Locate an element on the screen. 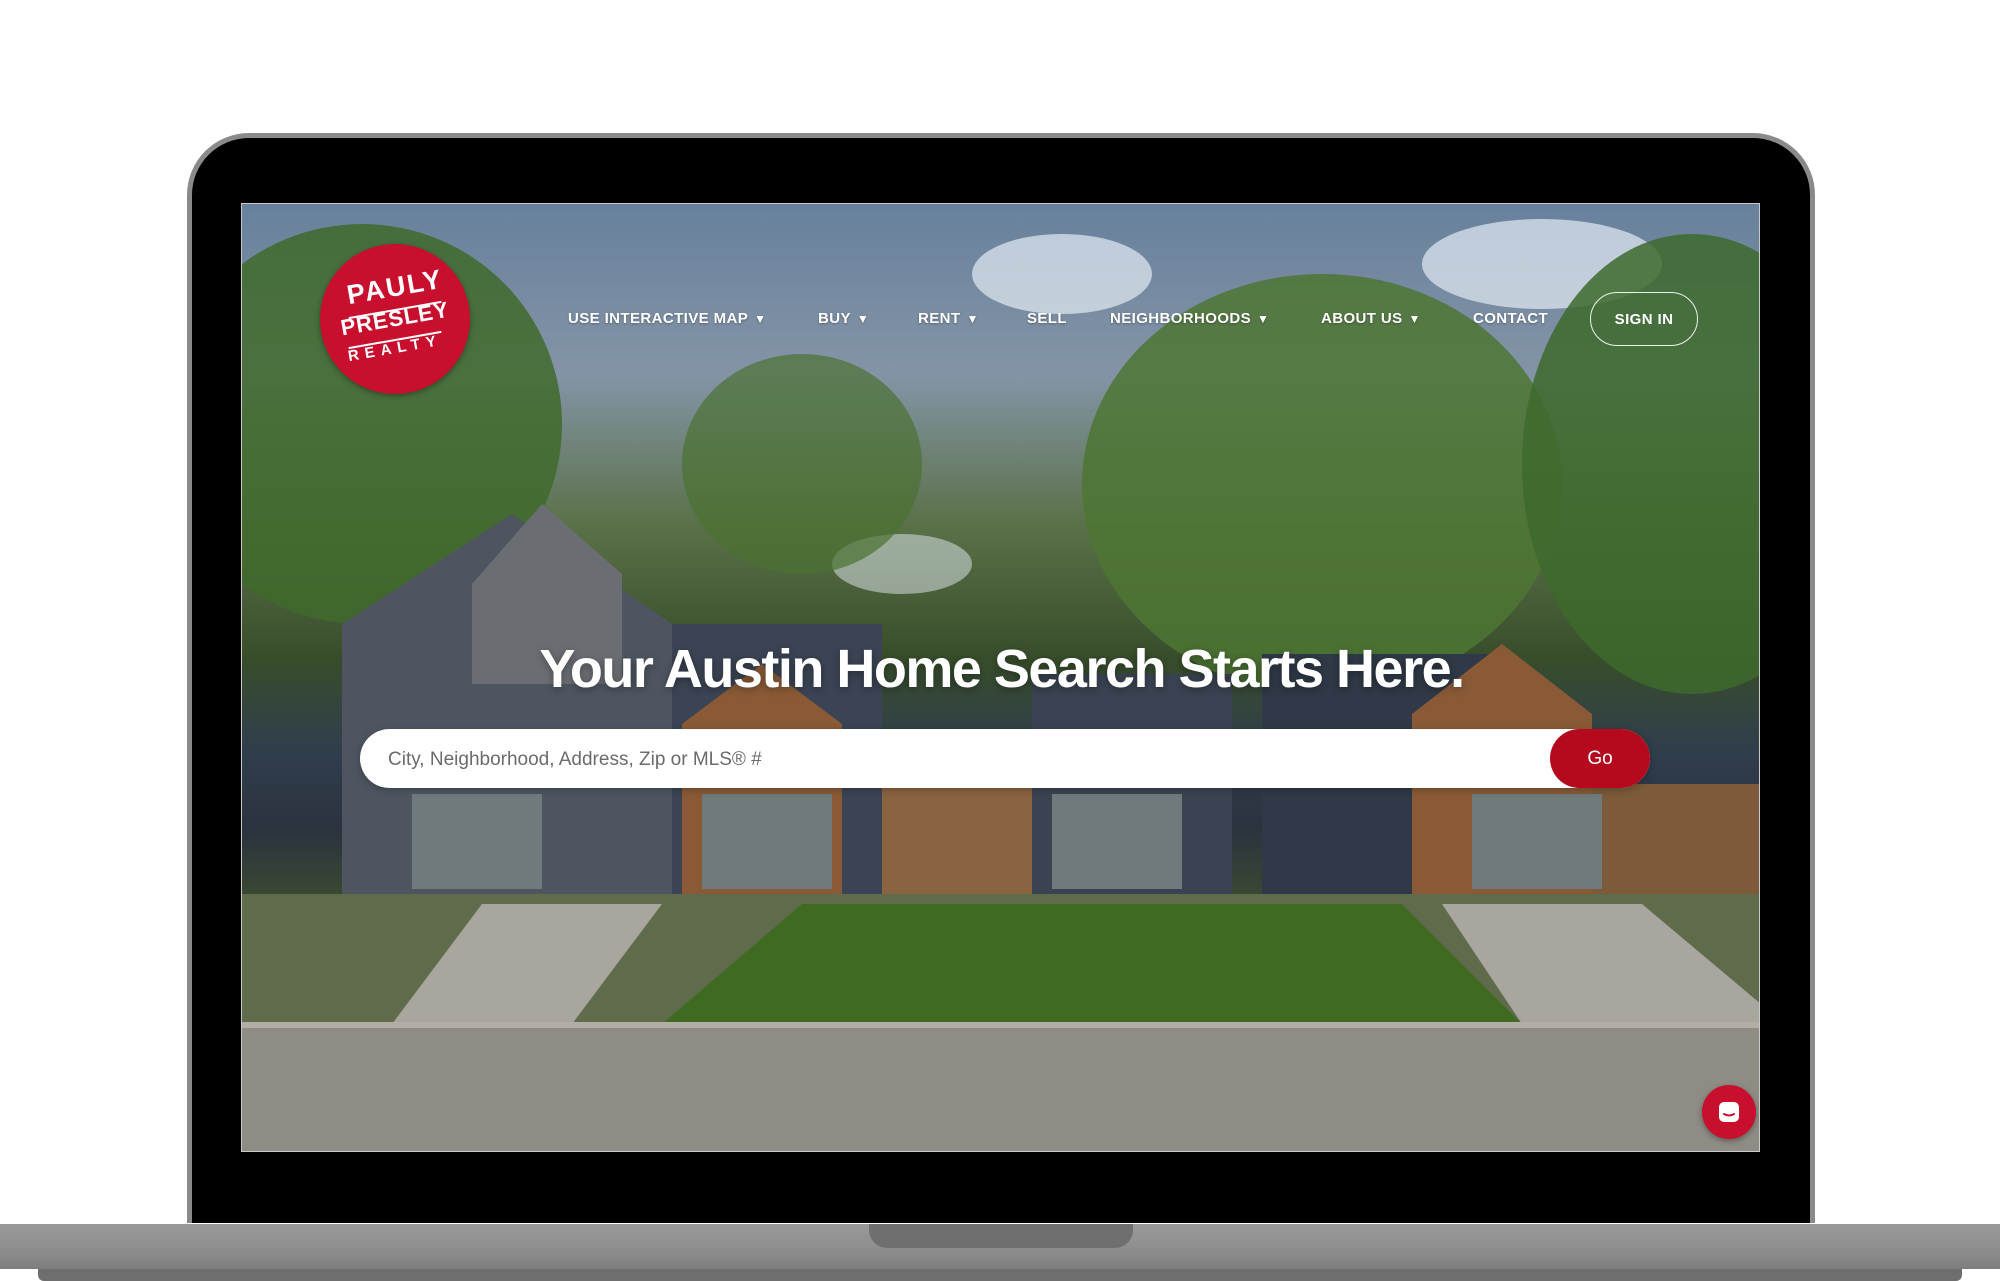  chat-icon is located at coordinates (1729, 1112).